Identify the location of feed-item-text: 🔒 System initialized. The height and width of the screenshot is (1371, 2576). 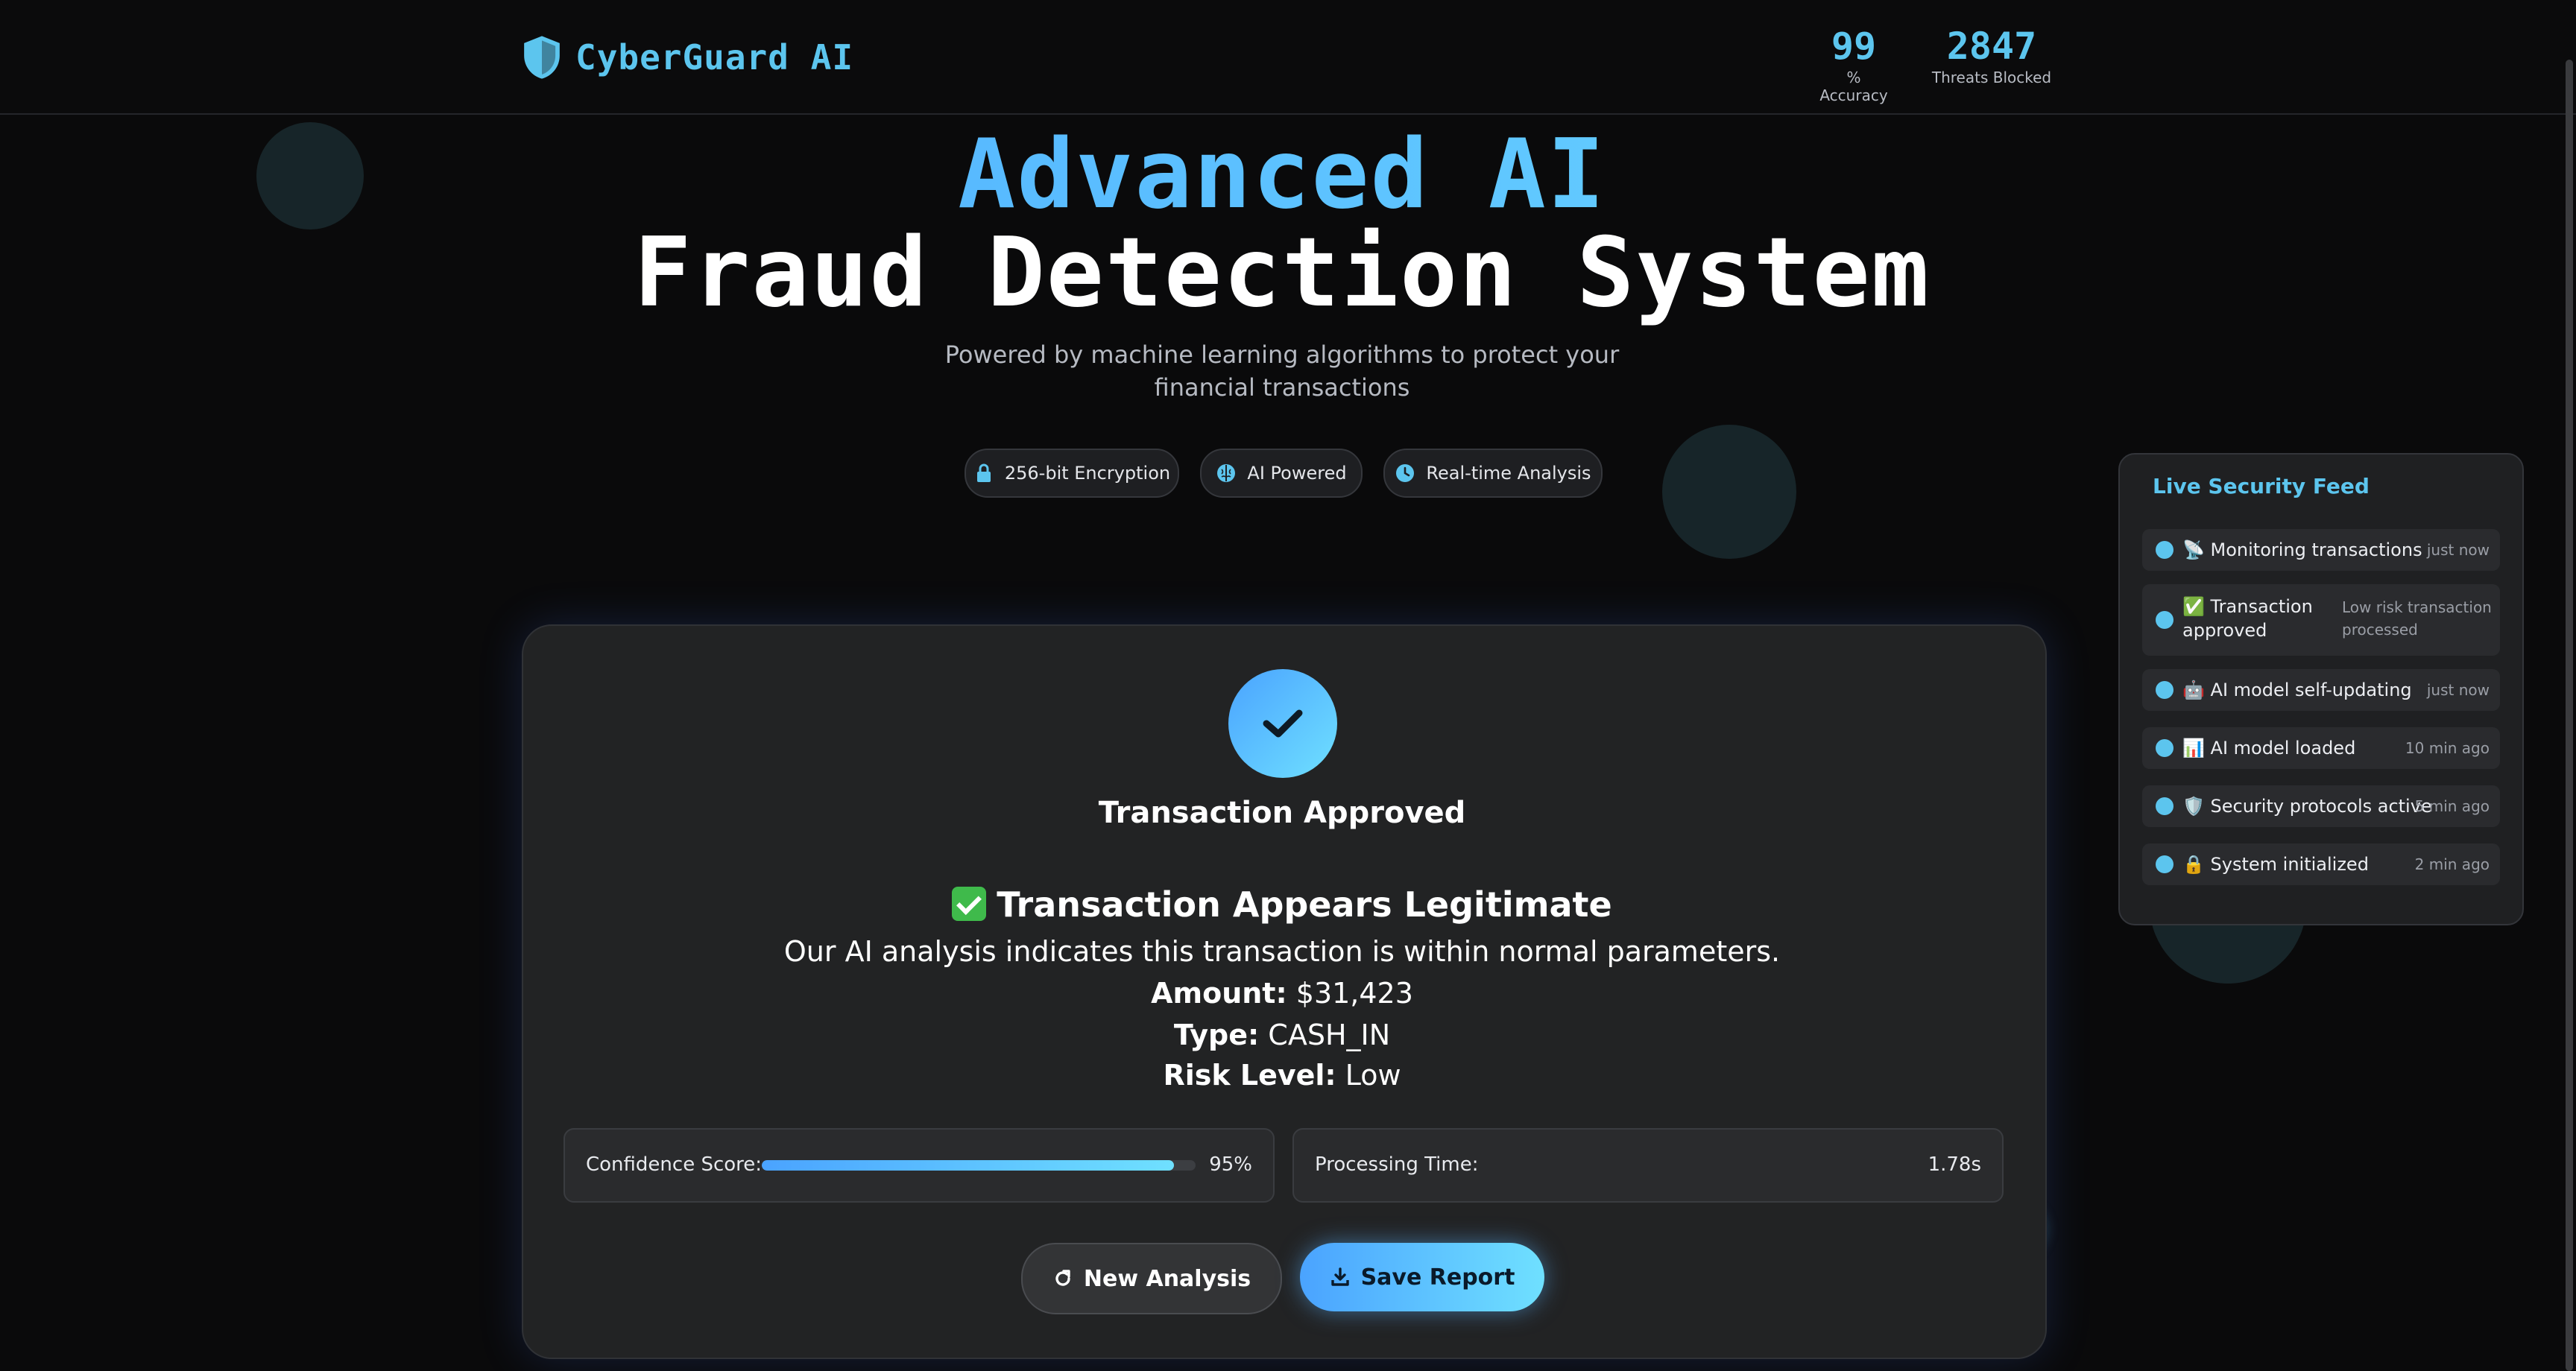
(2275, 864).